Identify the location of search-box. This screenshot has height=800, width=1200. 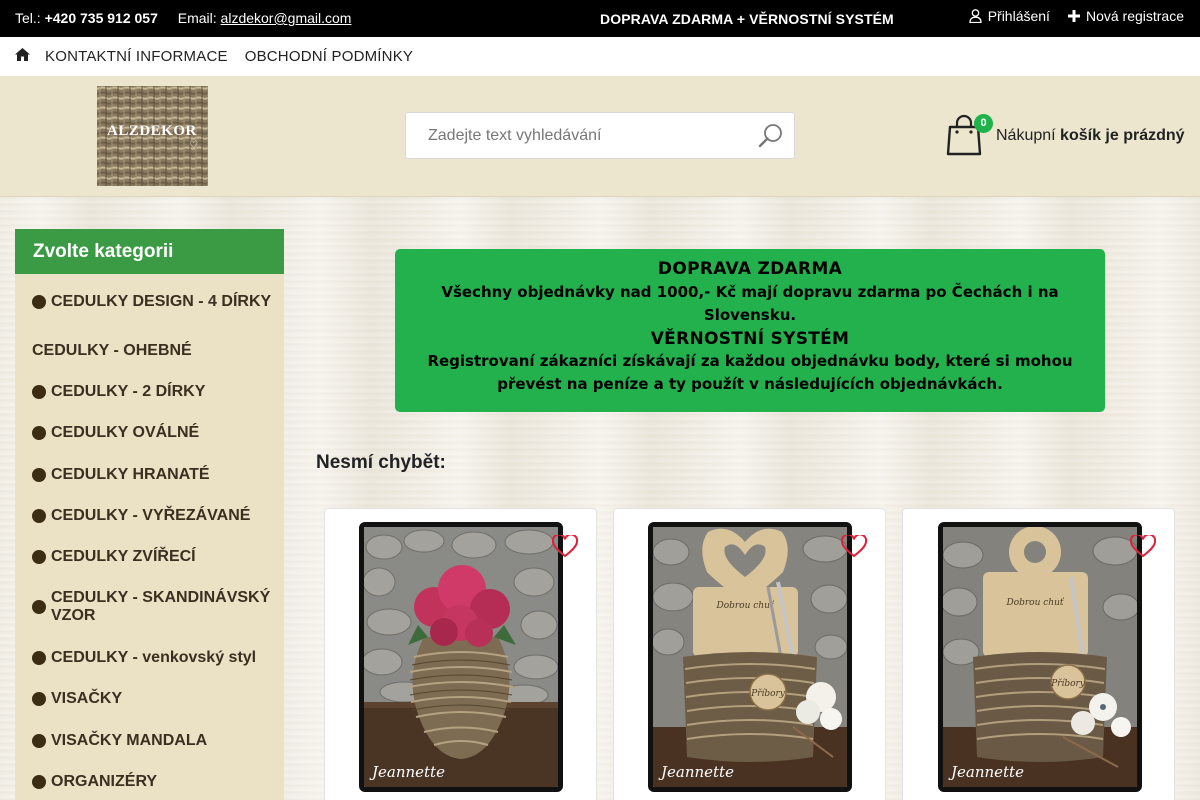
(600, 135).